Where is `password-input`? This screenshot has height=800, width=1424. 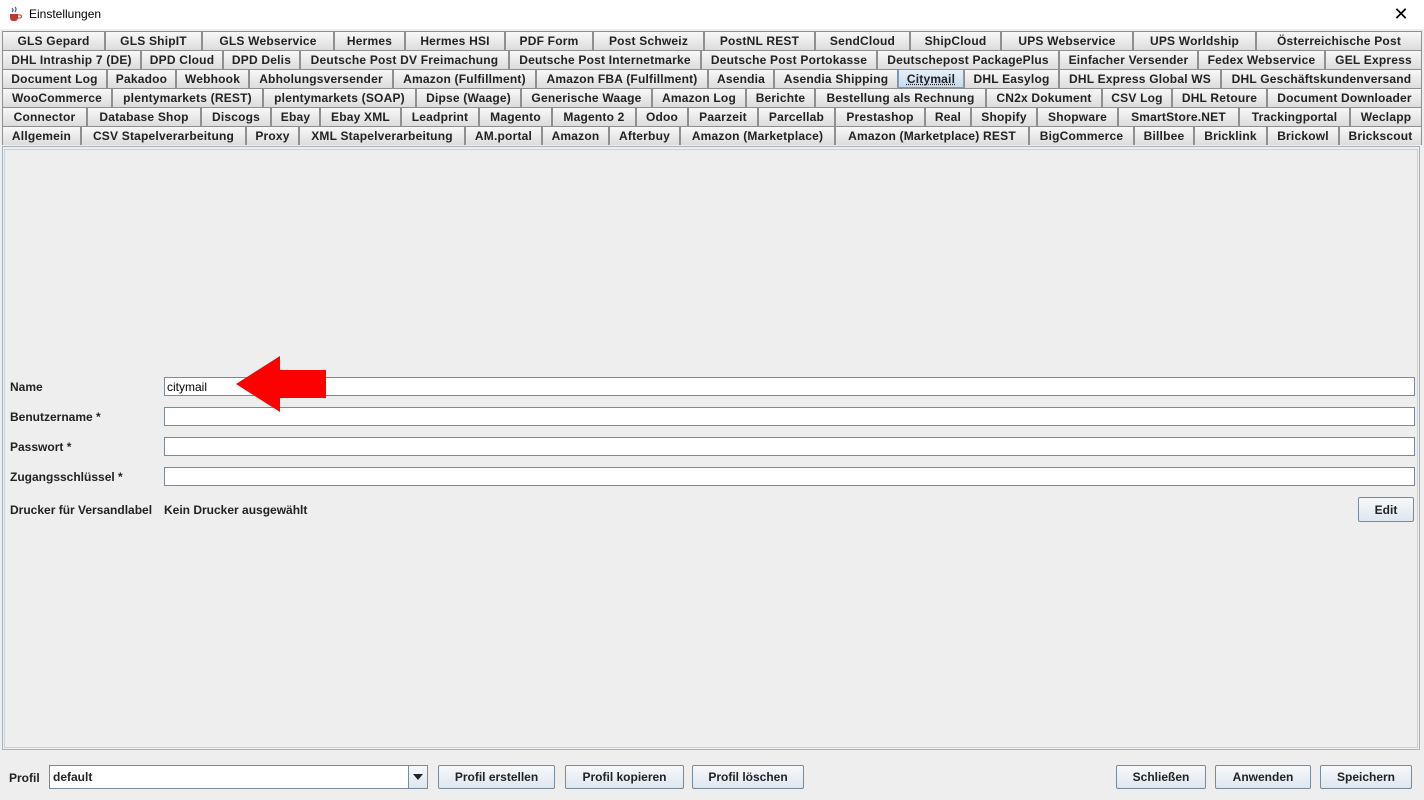
password-input is located at coordinates (789, 446).